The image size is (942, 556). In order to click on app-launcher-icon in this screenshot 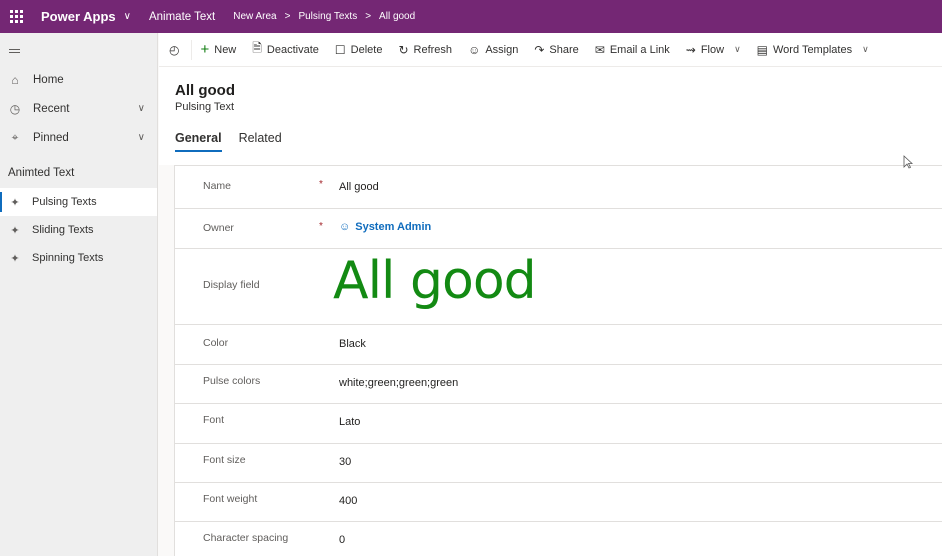, I will do `click(16, 16)`.